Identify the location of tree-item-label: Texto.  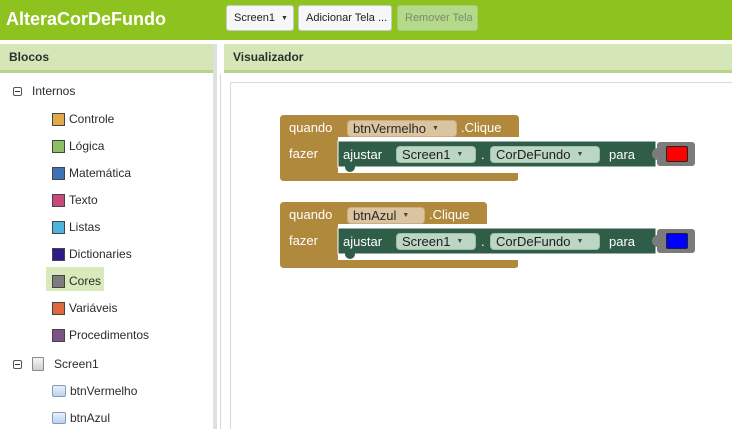
(83, 200).